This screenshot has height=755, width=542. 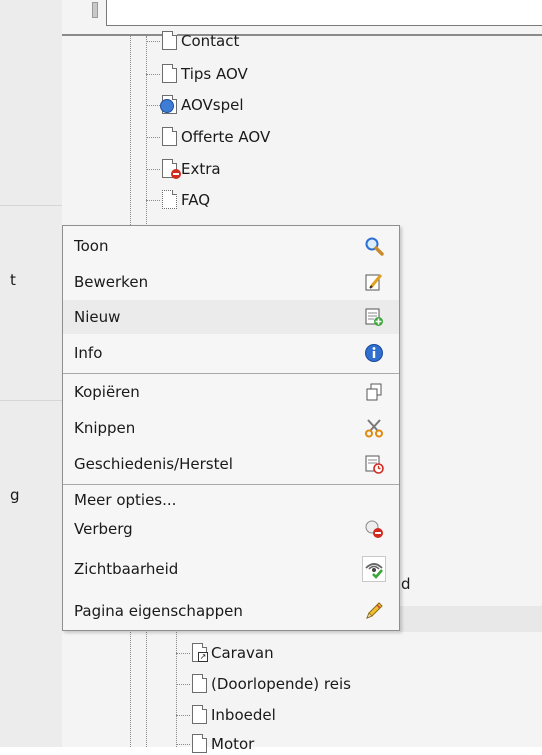 I want to click on tree-node-label: Inboedel, so click(x=243, y=715).